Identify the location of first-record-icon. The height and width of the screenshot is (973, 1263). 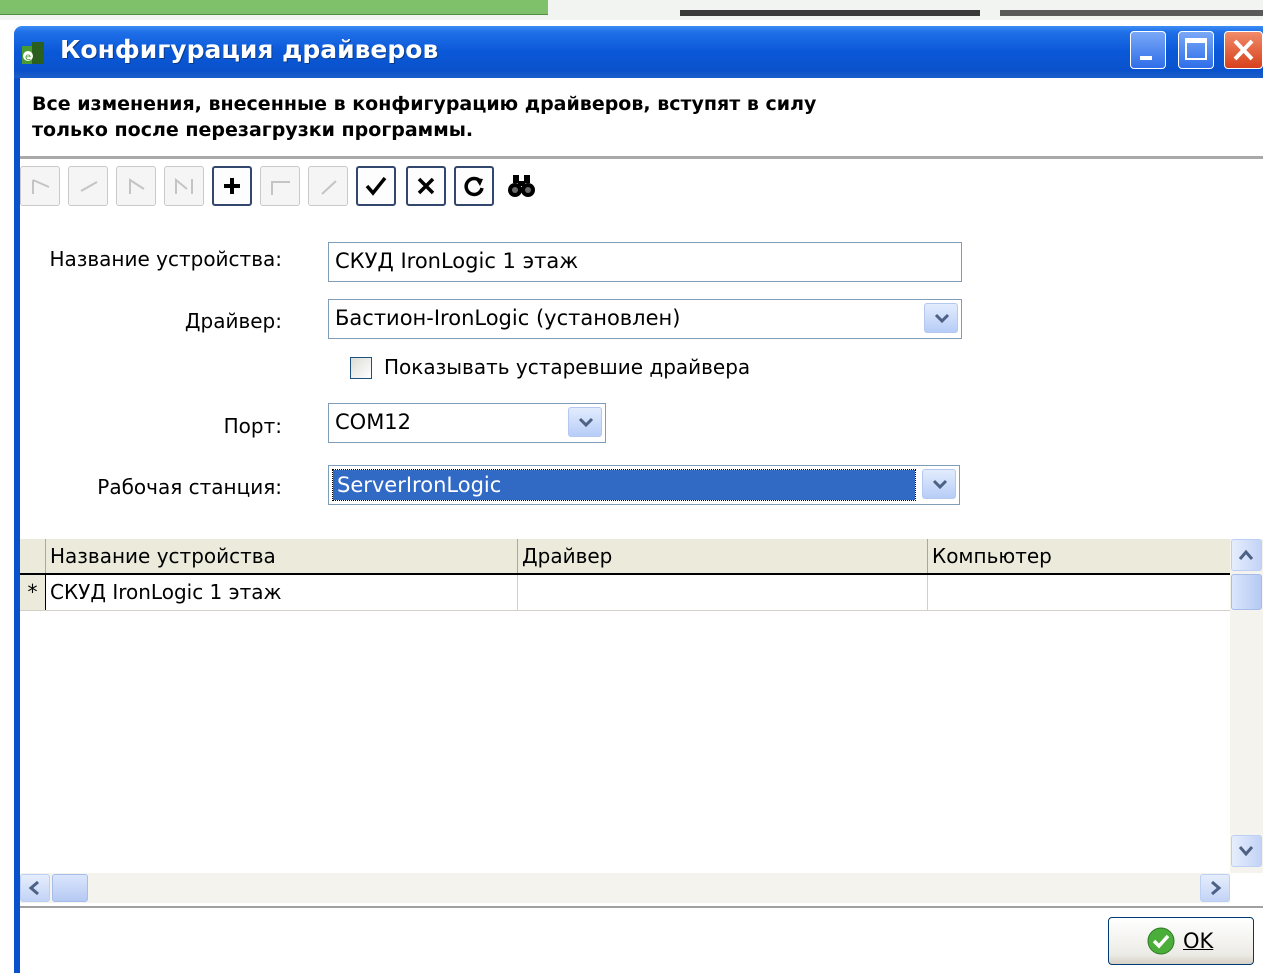
(41, 186).